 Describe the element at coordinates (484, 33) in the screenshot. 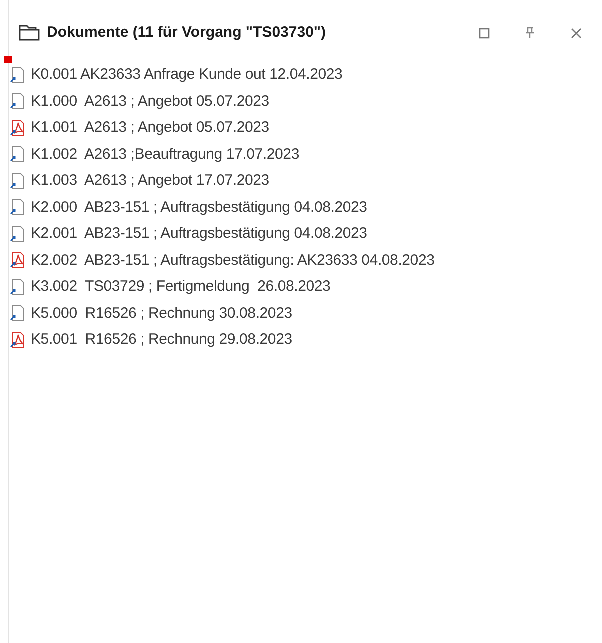

I see `maximize-icon` at that location.